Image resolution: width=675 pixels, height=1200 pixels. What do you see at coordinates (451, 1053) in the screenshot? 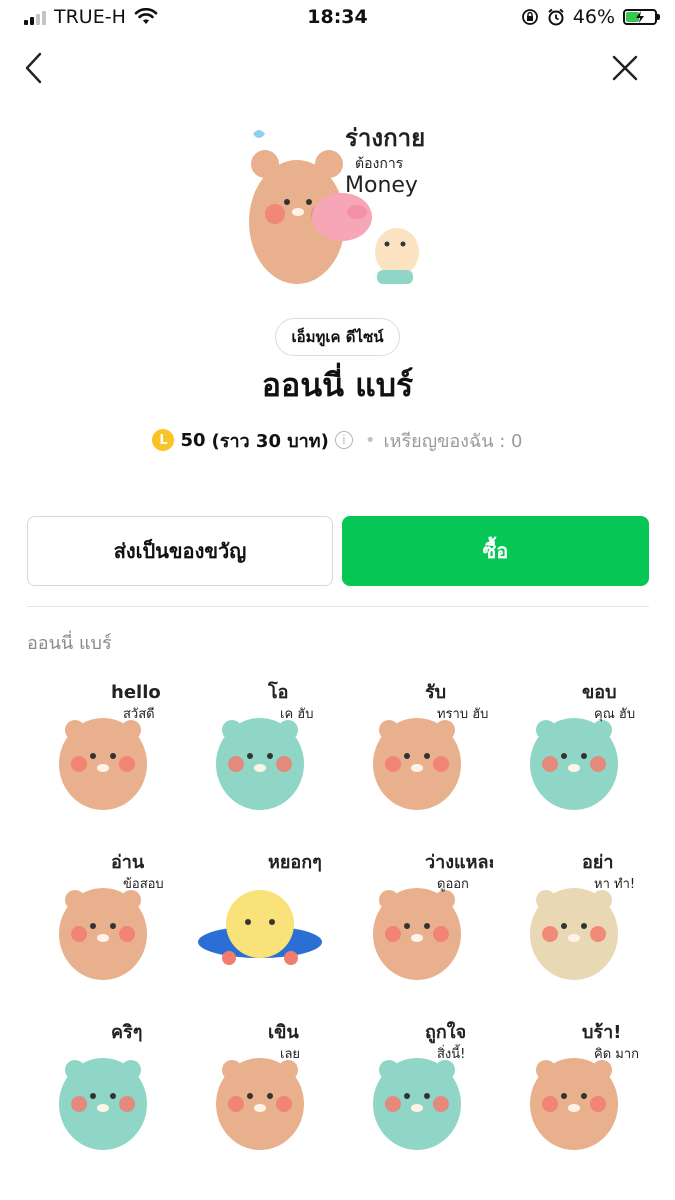
I see `sticker-text-secondary: สิ่งนี้!` at bounding box center [451, 1053].